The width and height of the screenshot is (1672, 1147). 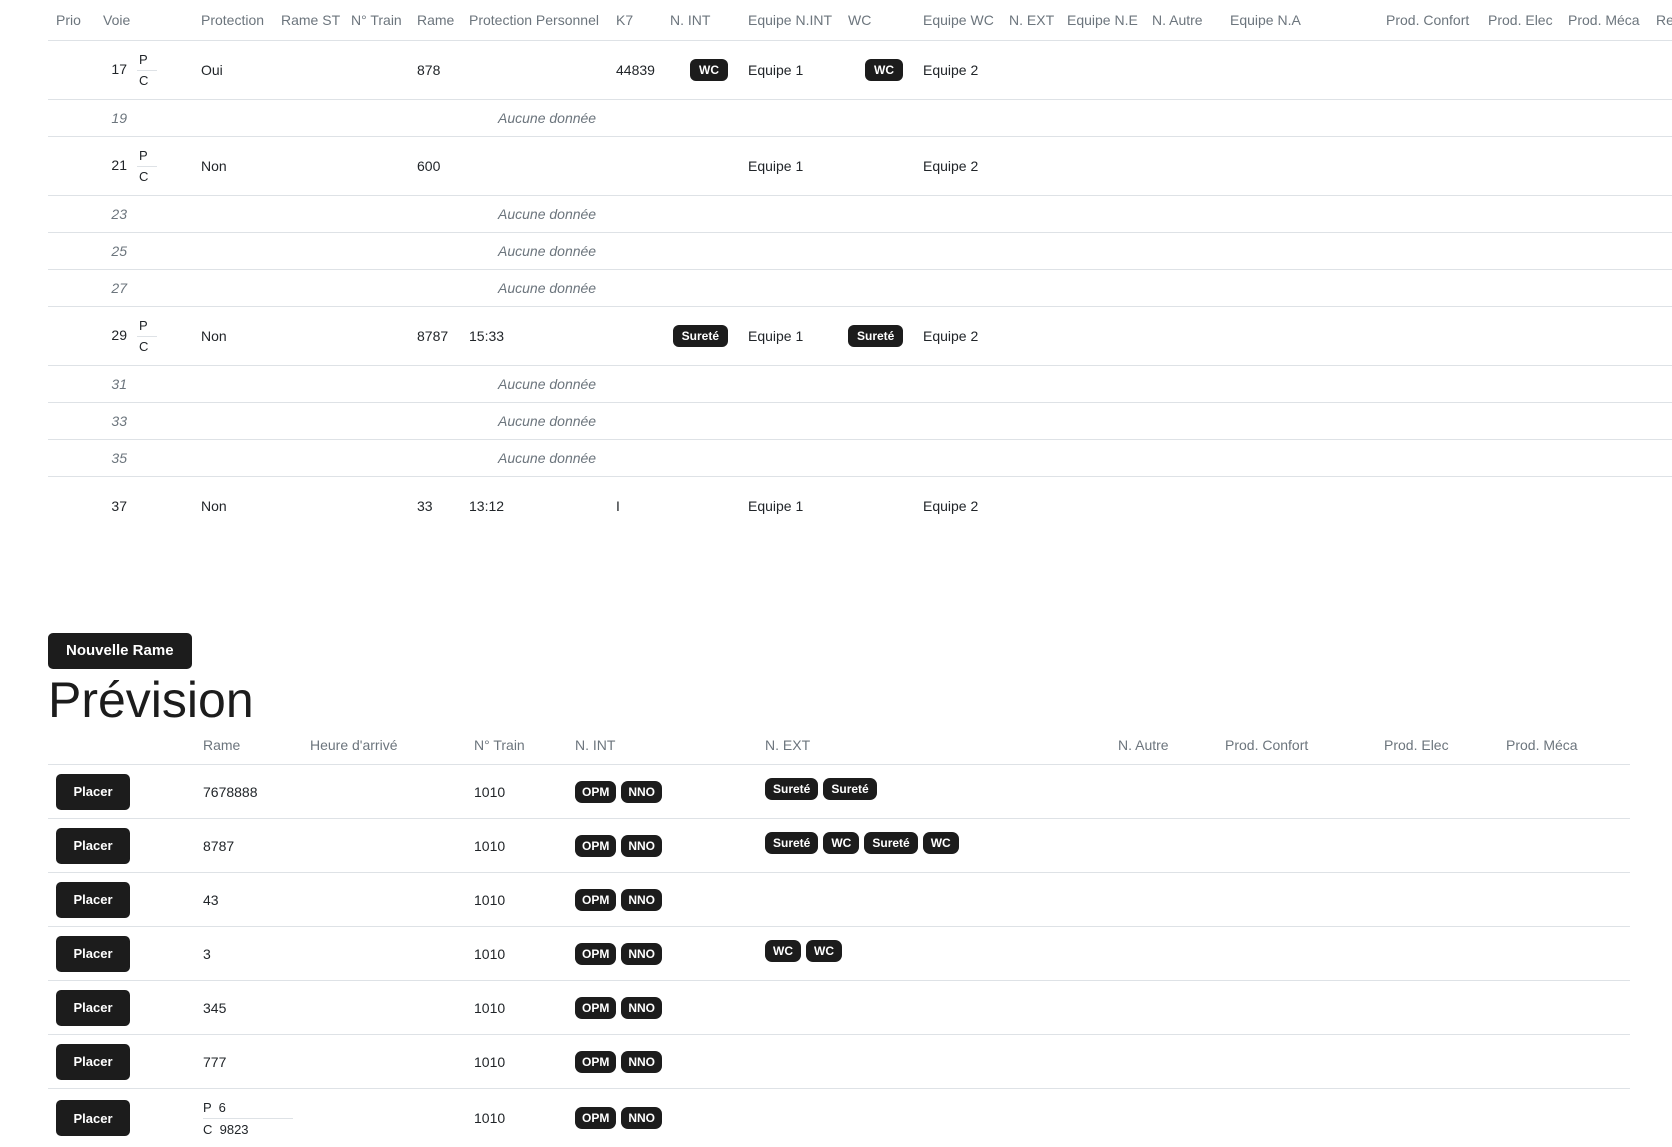 I want to click on voie-cell: 27, so click(x=144, y=288).